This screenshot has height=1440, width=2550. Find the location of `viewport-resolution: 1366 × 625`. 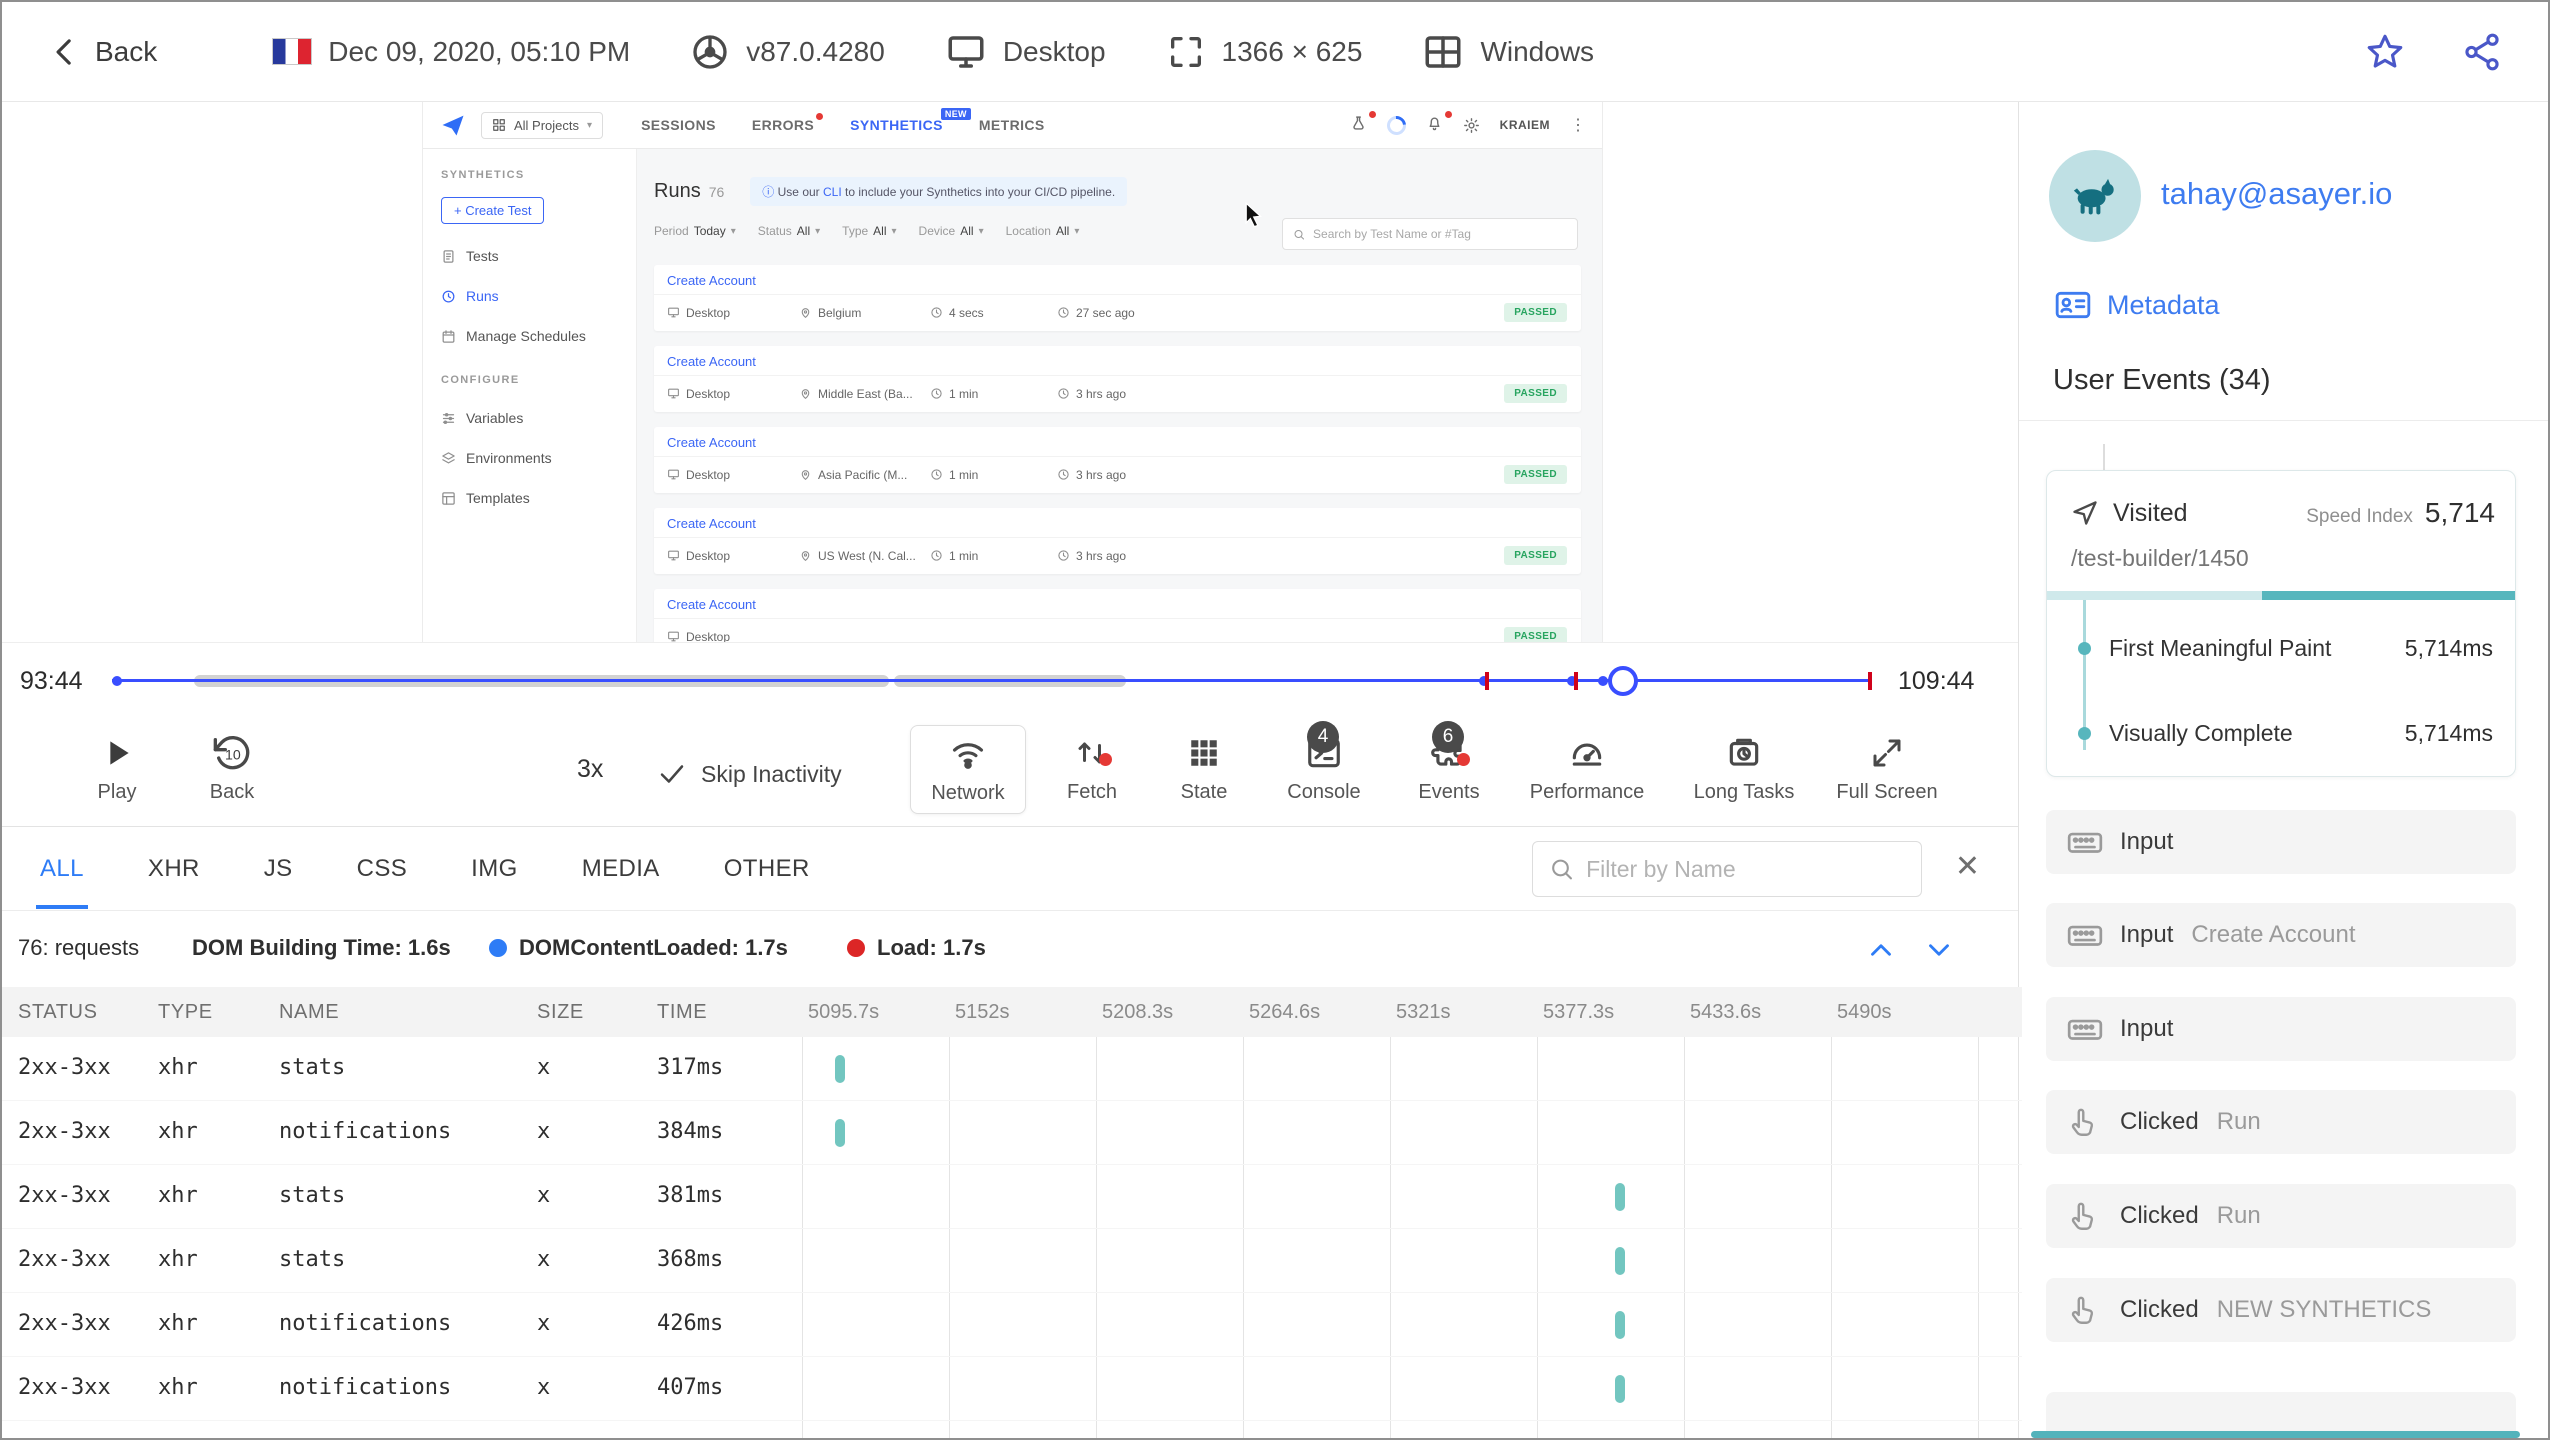

viewport-resolution: 1366 × 625 is located at coordinates (1264, 52).